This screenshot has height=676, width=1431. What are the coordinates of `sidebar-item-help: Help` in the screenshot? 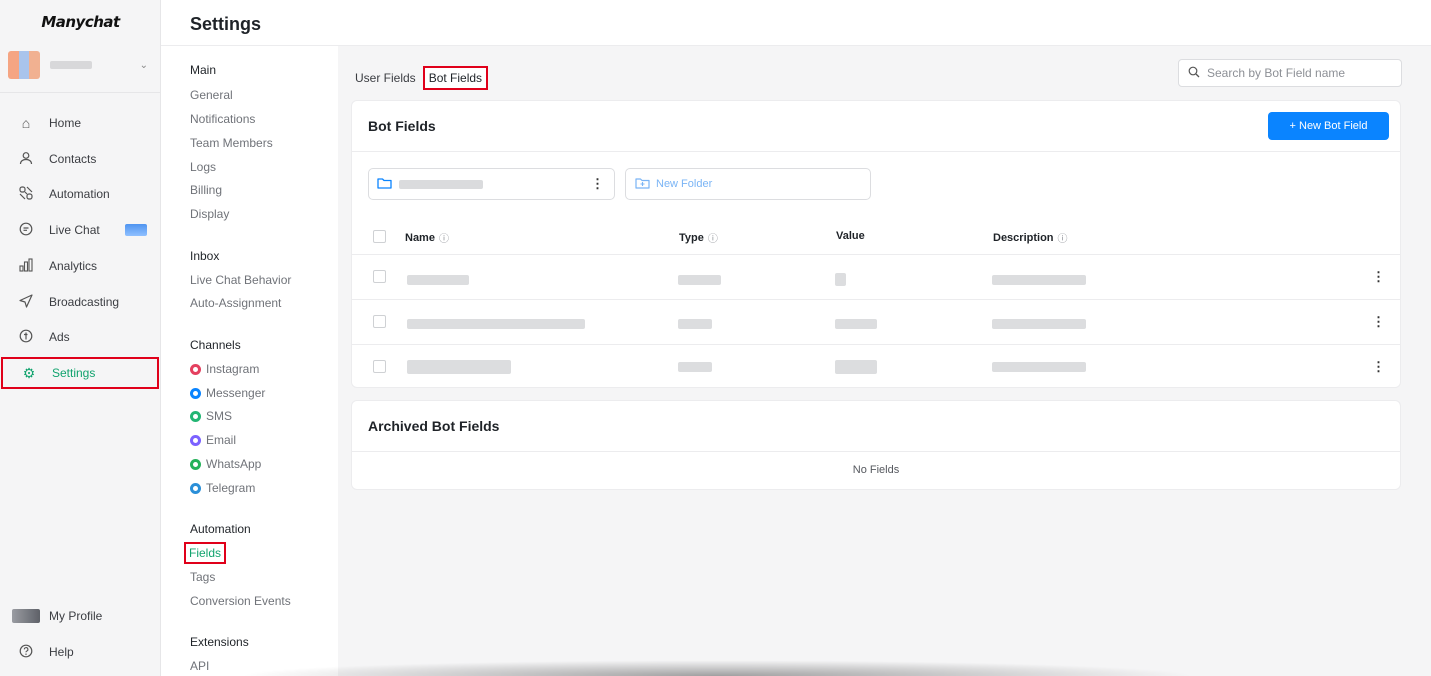 It's located at (80, 652).